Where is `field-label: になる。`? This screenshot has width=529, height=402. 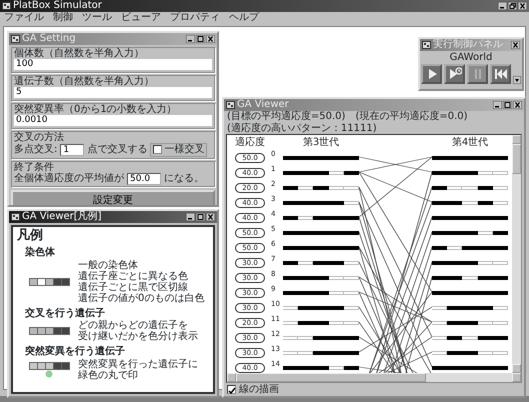 field-label: になる。 is located at coordinates (184, 178).